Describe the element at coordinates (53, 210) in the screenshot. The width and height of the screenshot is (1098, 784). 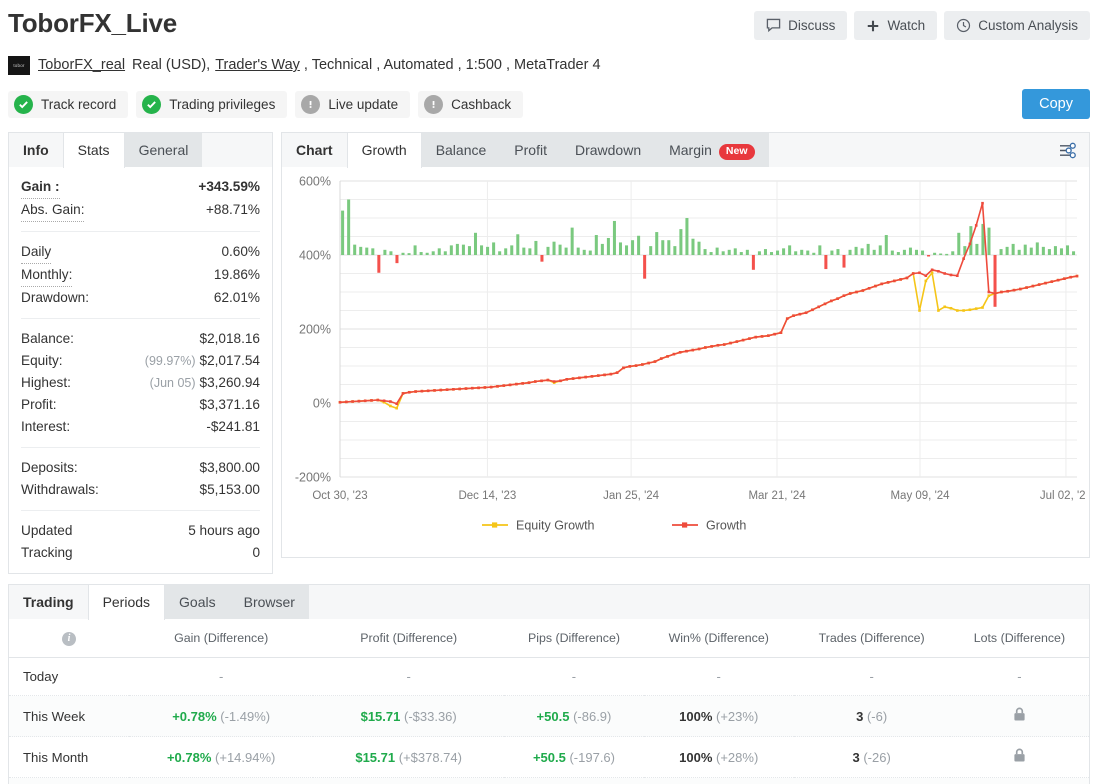
I see `stat-label: Abs. Gain:` at that location.